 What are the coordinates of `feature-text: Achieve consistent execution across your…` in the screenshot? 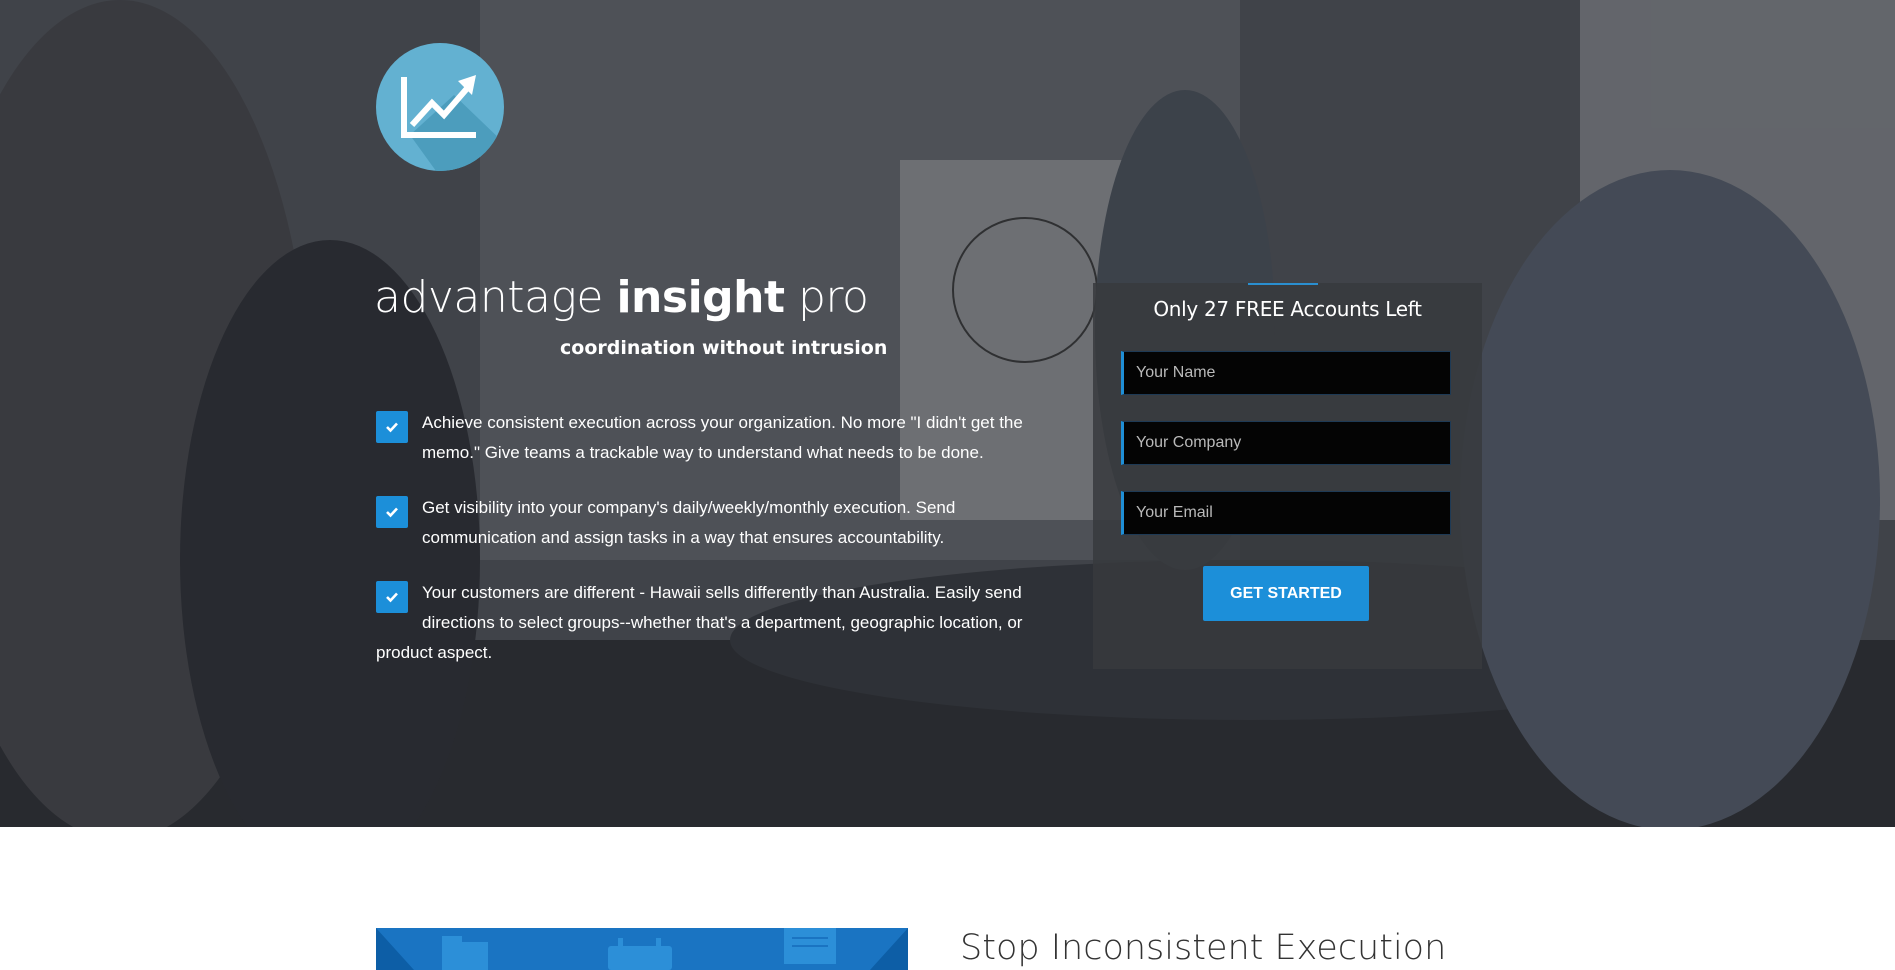 It's located at (722, 437).